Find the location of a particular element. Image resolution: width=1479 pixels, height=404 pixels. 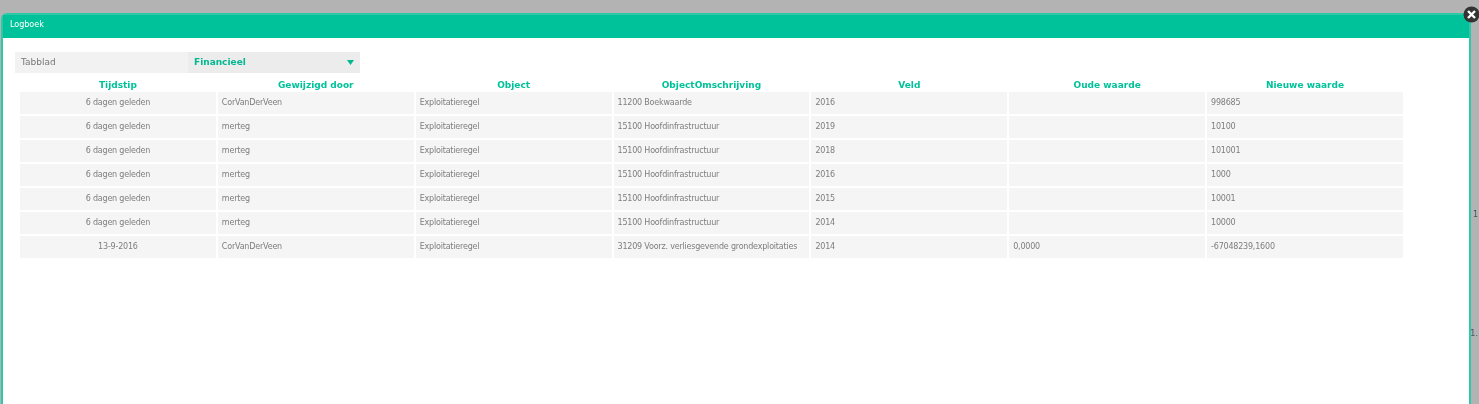

cell-text: 10000 is located at coordinates (1223, 222).